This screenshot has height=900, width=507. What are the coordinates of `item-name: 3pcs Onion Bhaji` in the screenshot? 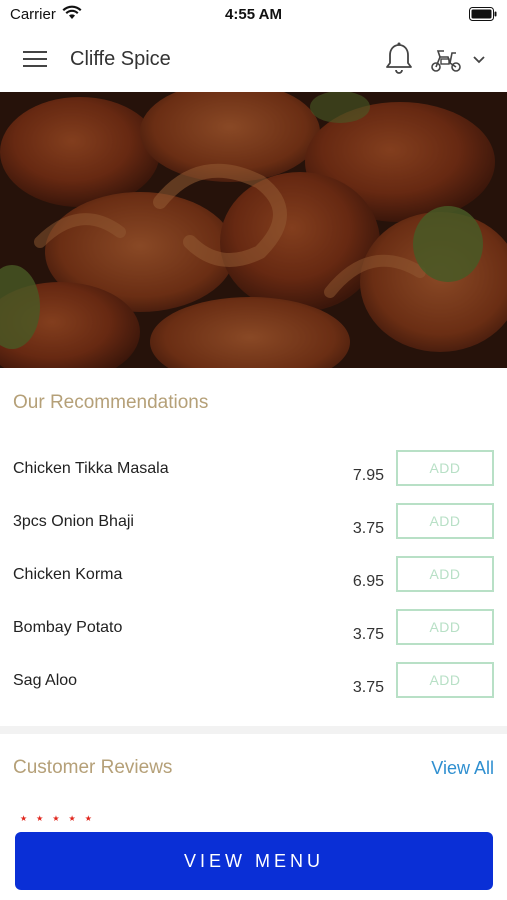 It's located at (73, 521).